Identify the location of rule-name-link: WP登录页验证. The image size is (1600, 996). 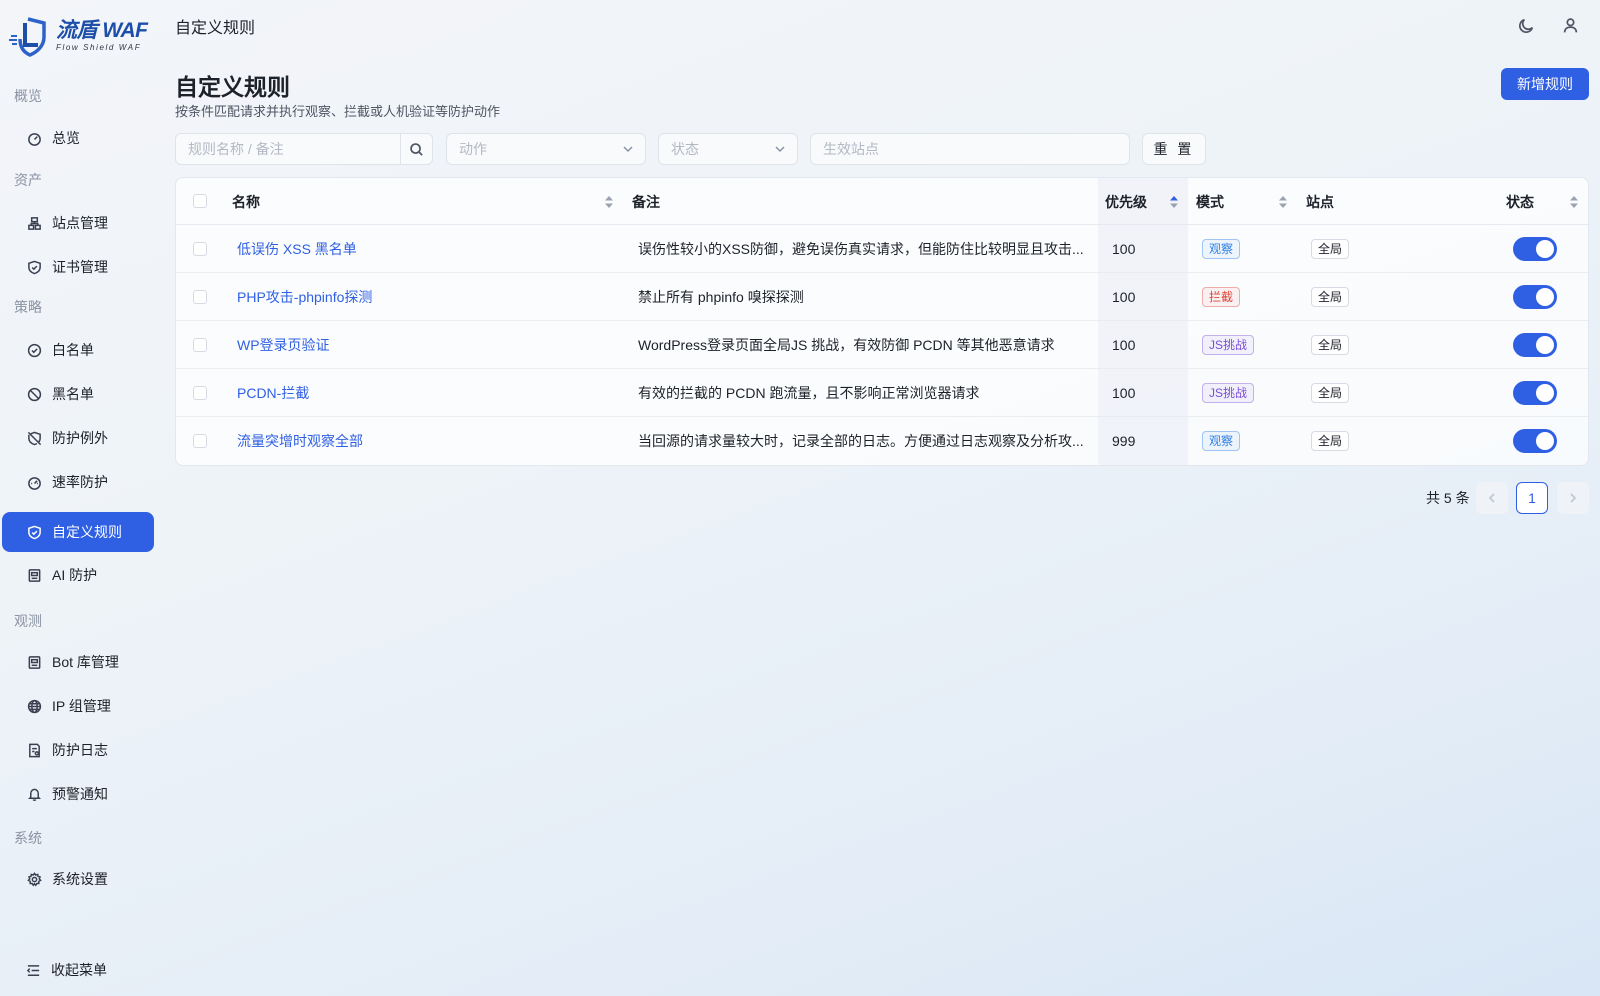
(283, 345).